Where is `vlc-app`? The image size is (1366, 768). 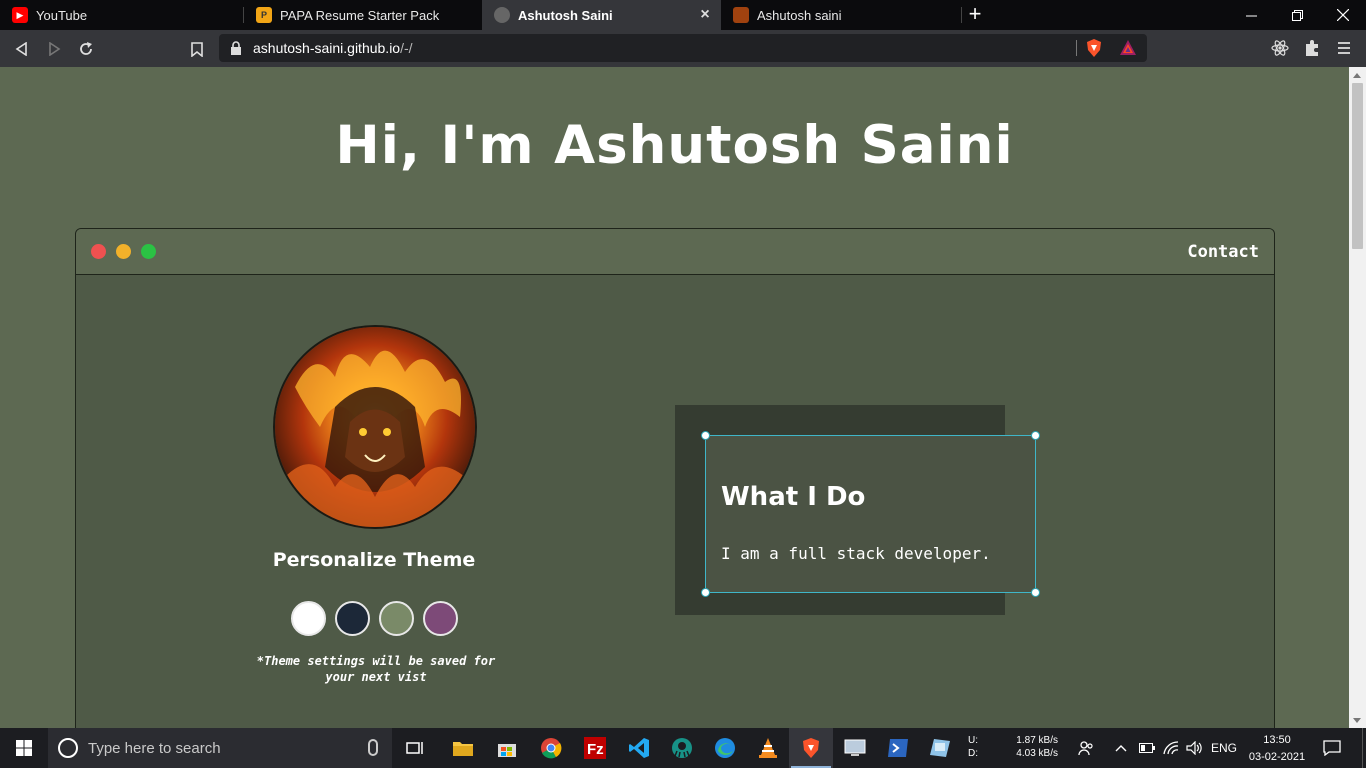 vlc-app is located at coordinates (768, 748).